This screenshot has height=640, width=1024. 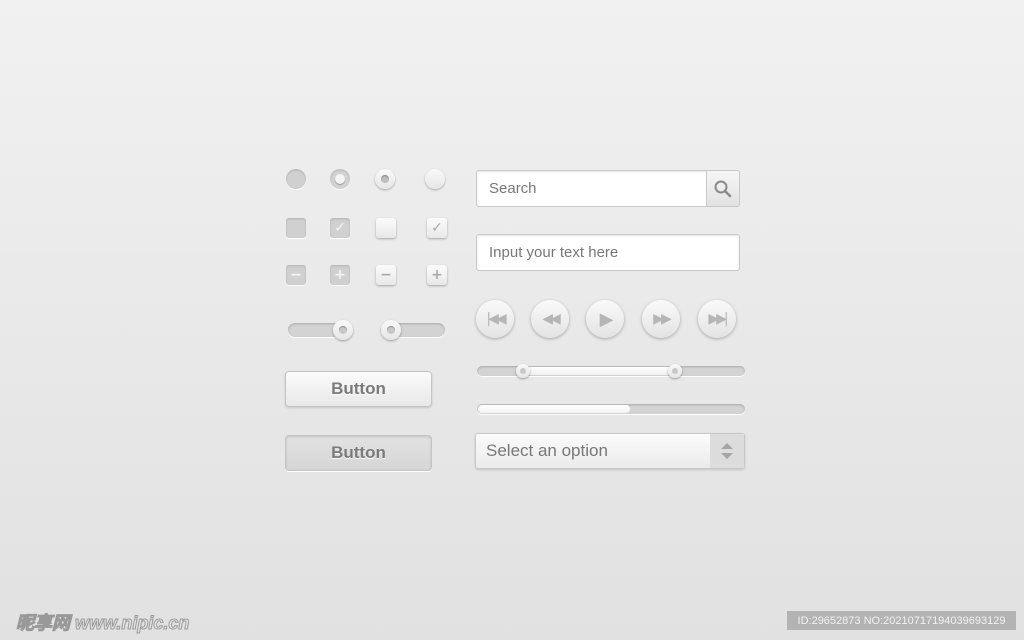 I want to click on skip-back-icon: |◀◀, so click(x=496, y=319).